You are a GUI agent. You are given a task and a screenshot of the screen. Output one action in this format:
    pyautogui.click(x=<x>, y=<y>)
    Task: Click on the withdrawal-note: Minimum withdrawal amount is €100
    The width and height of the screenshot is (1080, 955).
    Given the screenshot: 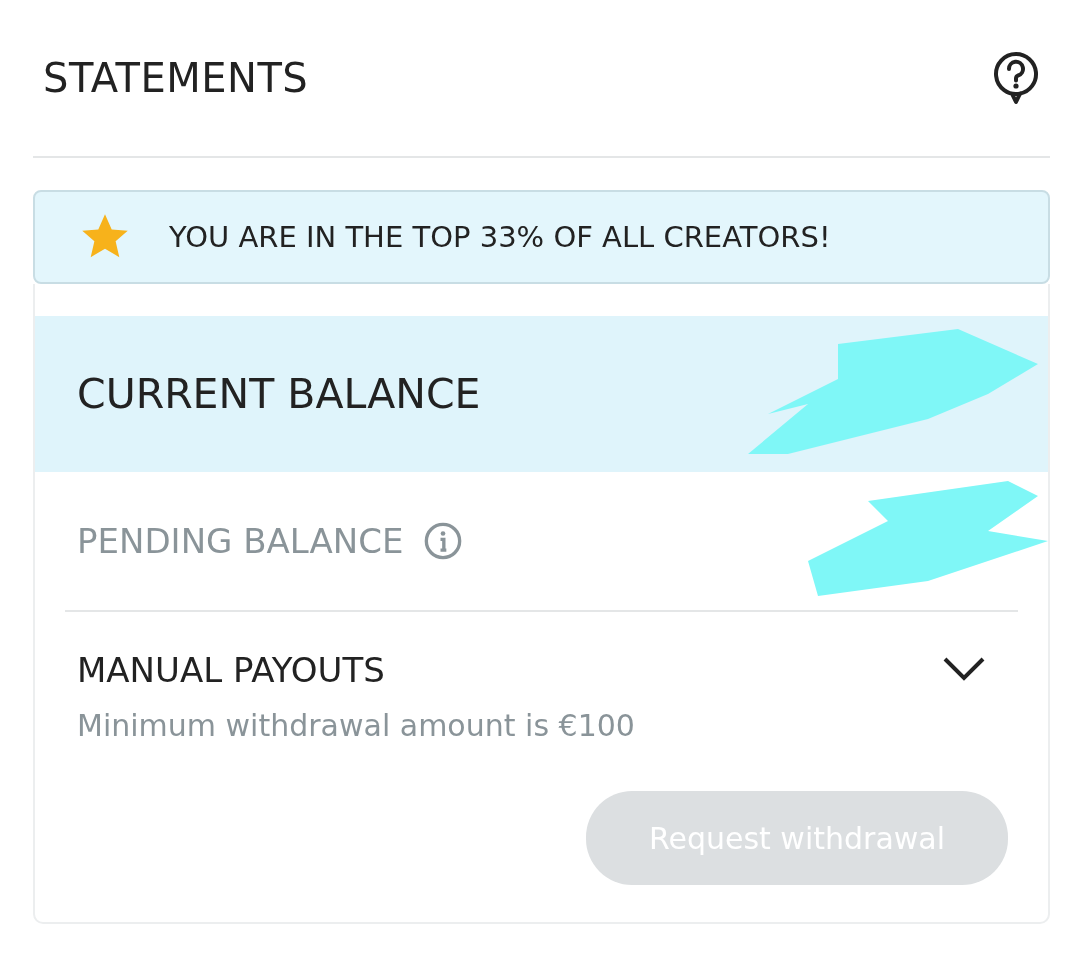 What is the action you would take?
    pyautogui.click(x=356, y=725)
    